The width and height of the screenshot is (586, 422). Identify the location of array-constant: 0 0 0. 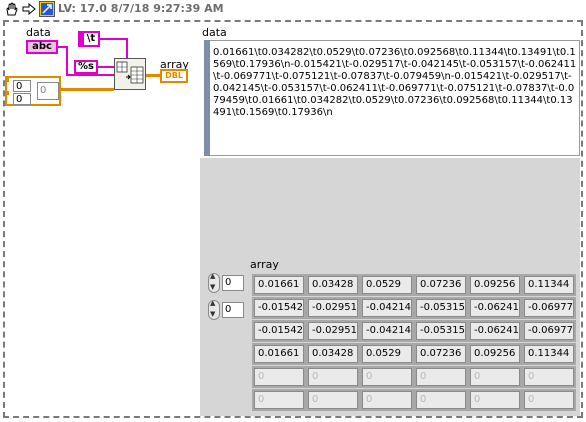
(33, 91).